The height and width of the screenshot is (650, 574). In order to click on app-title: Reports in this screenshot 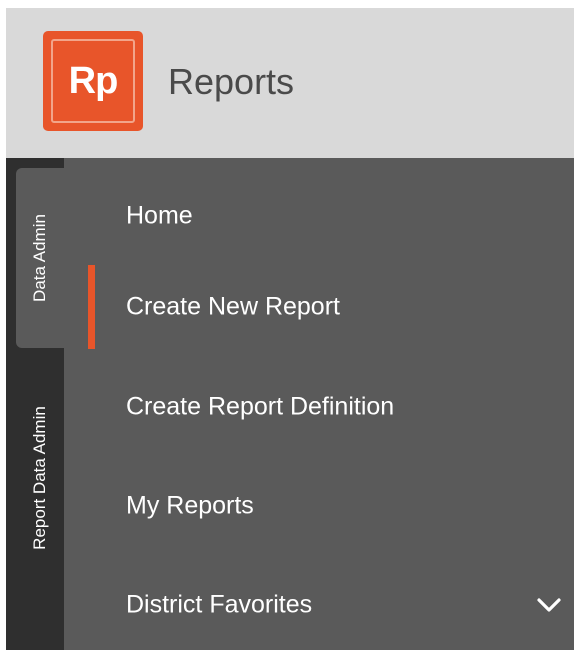, I will do `click(231, 81)`.